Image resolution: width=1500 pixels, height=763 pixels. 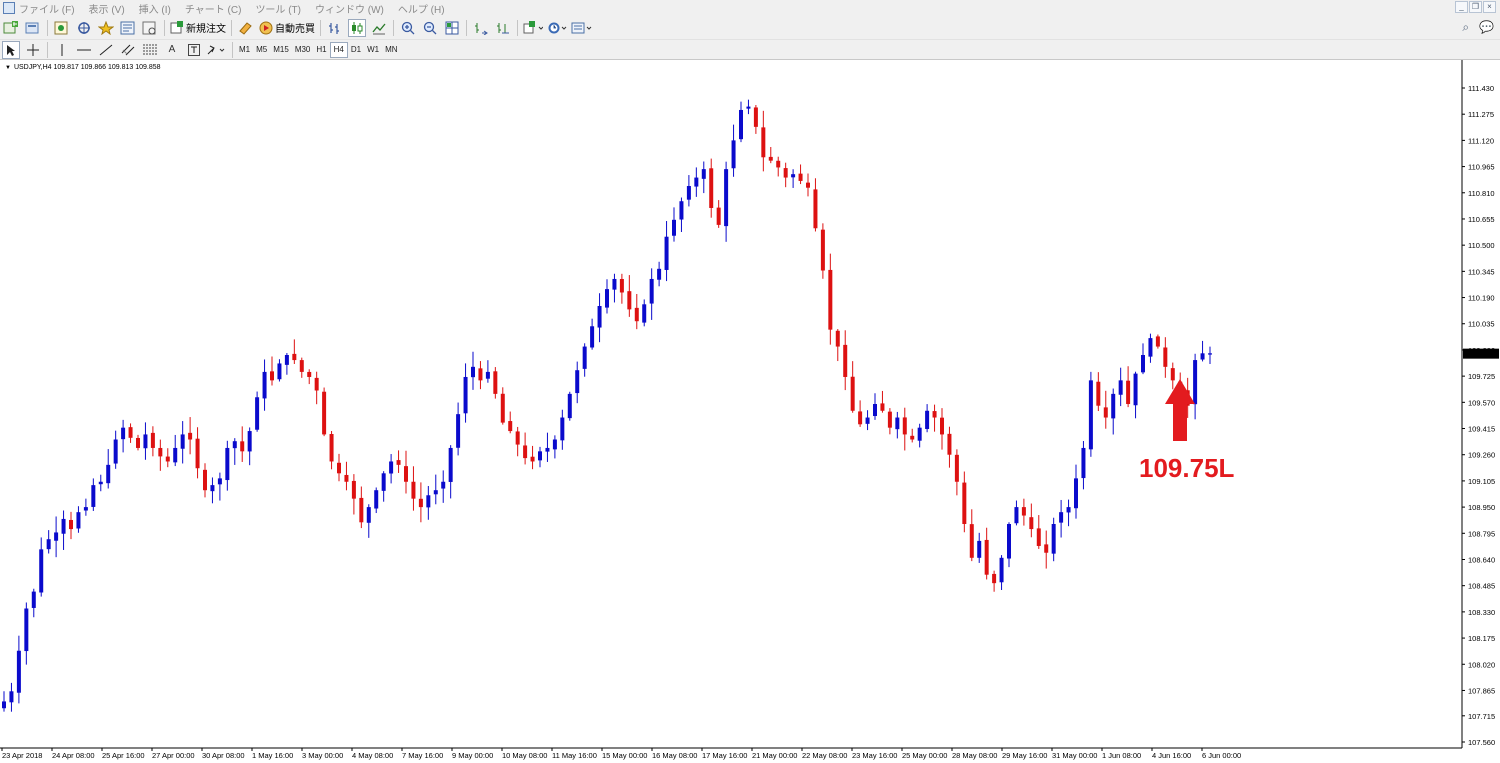 What do you see at coordinates (8, 68) in the screenshot?
I see `dropdown-triangle-icon: ▼` at bounding box center [8, 68].